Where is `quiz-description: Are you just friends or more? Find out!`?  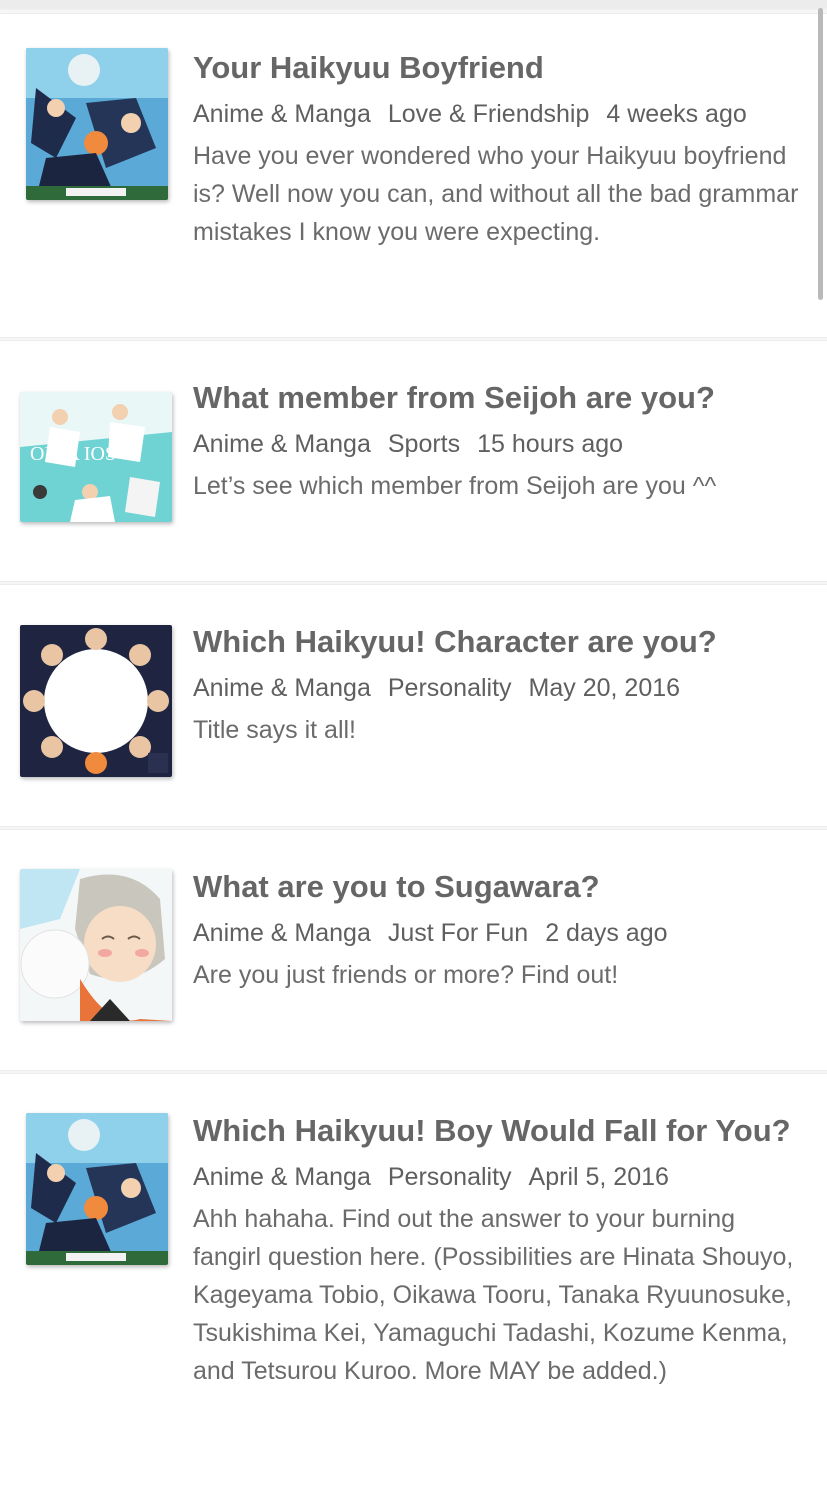
quiz-description: Are you just friends or more? Find out! is located at coordinates (406, 975).